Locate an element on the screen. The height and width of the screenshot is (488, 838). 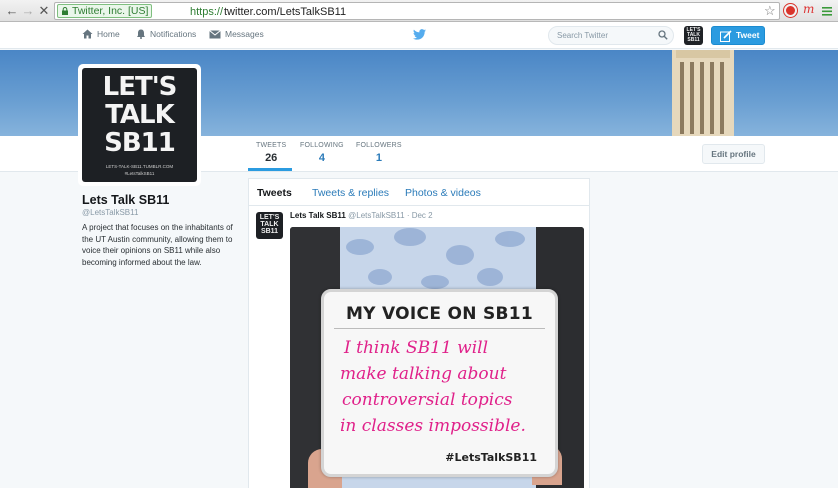
stat-followers: FOLLOWERS 1 is located at coordinates (379, 153).